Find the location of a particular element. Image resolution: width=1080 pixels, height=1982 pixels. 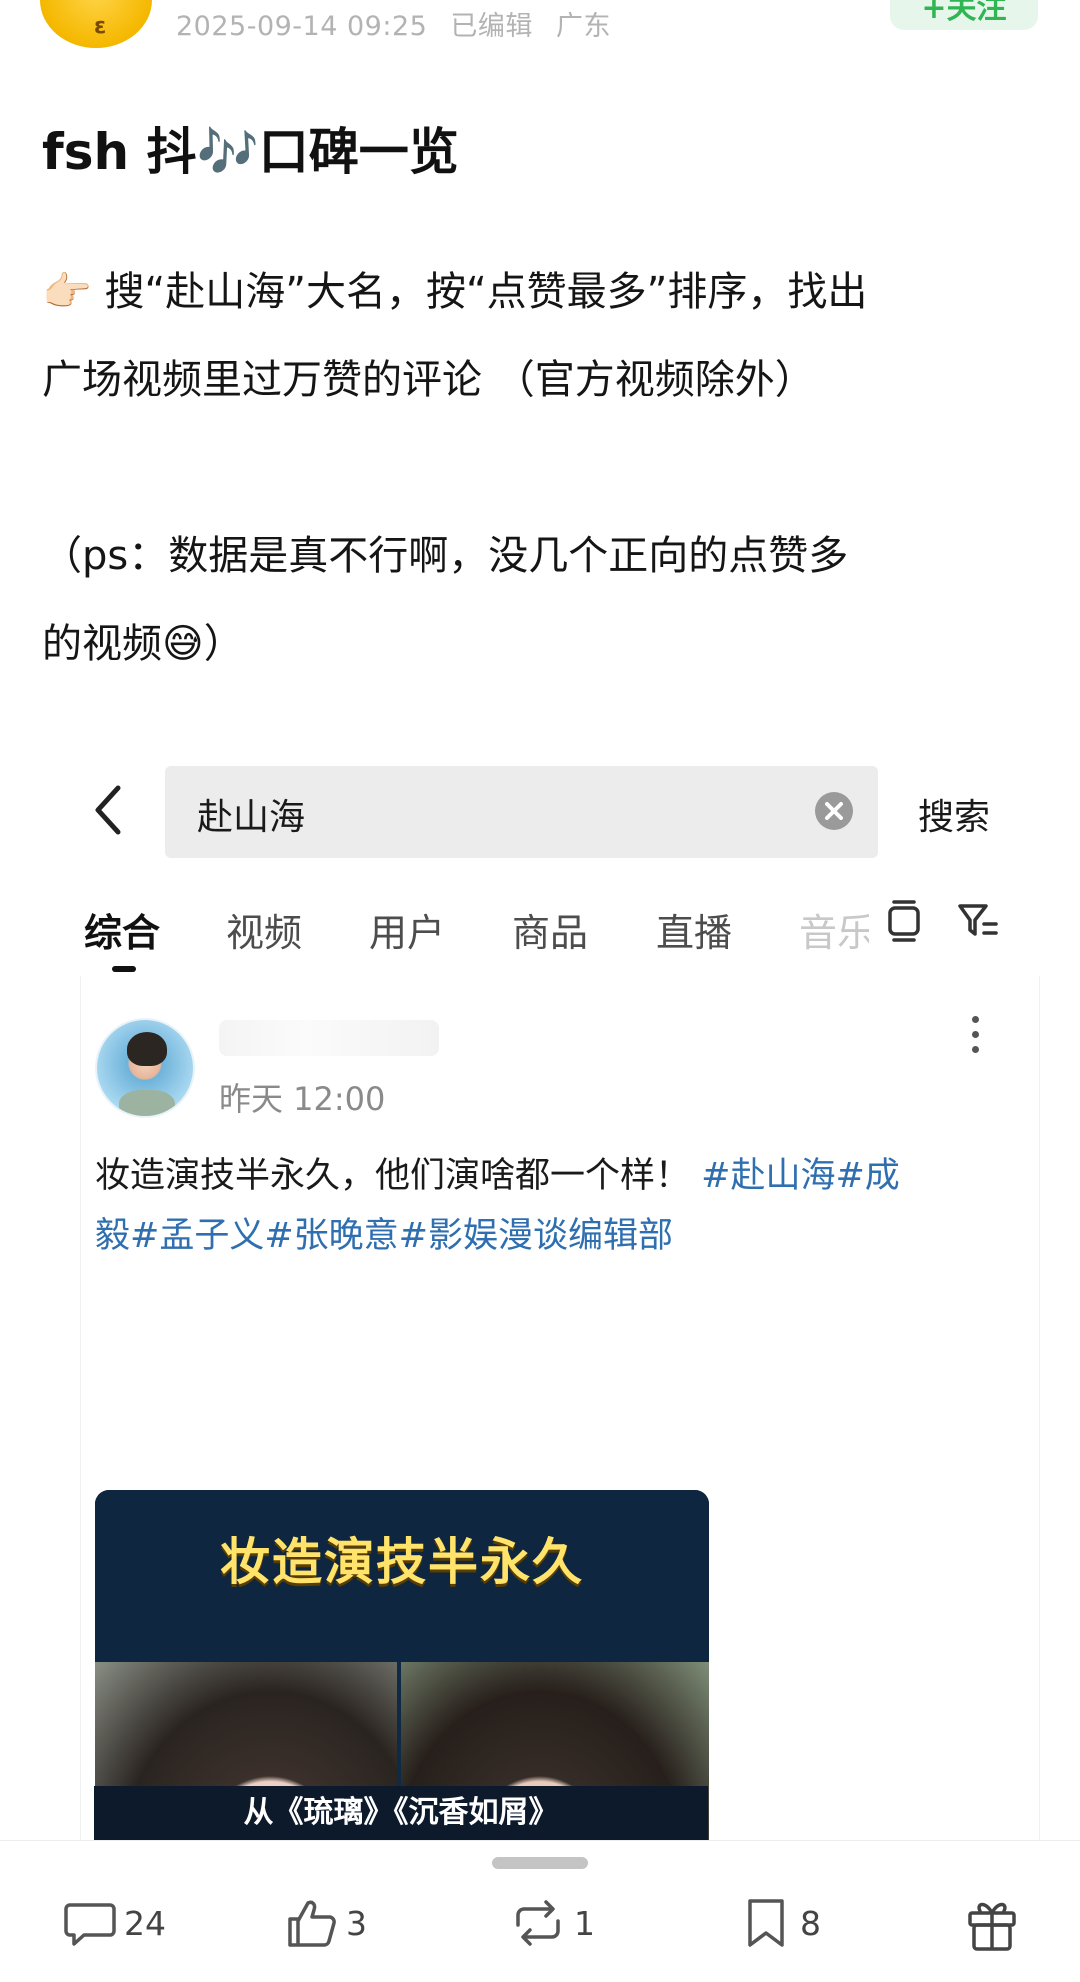

repost-icon is located at coordinates (538, 1923).